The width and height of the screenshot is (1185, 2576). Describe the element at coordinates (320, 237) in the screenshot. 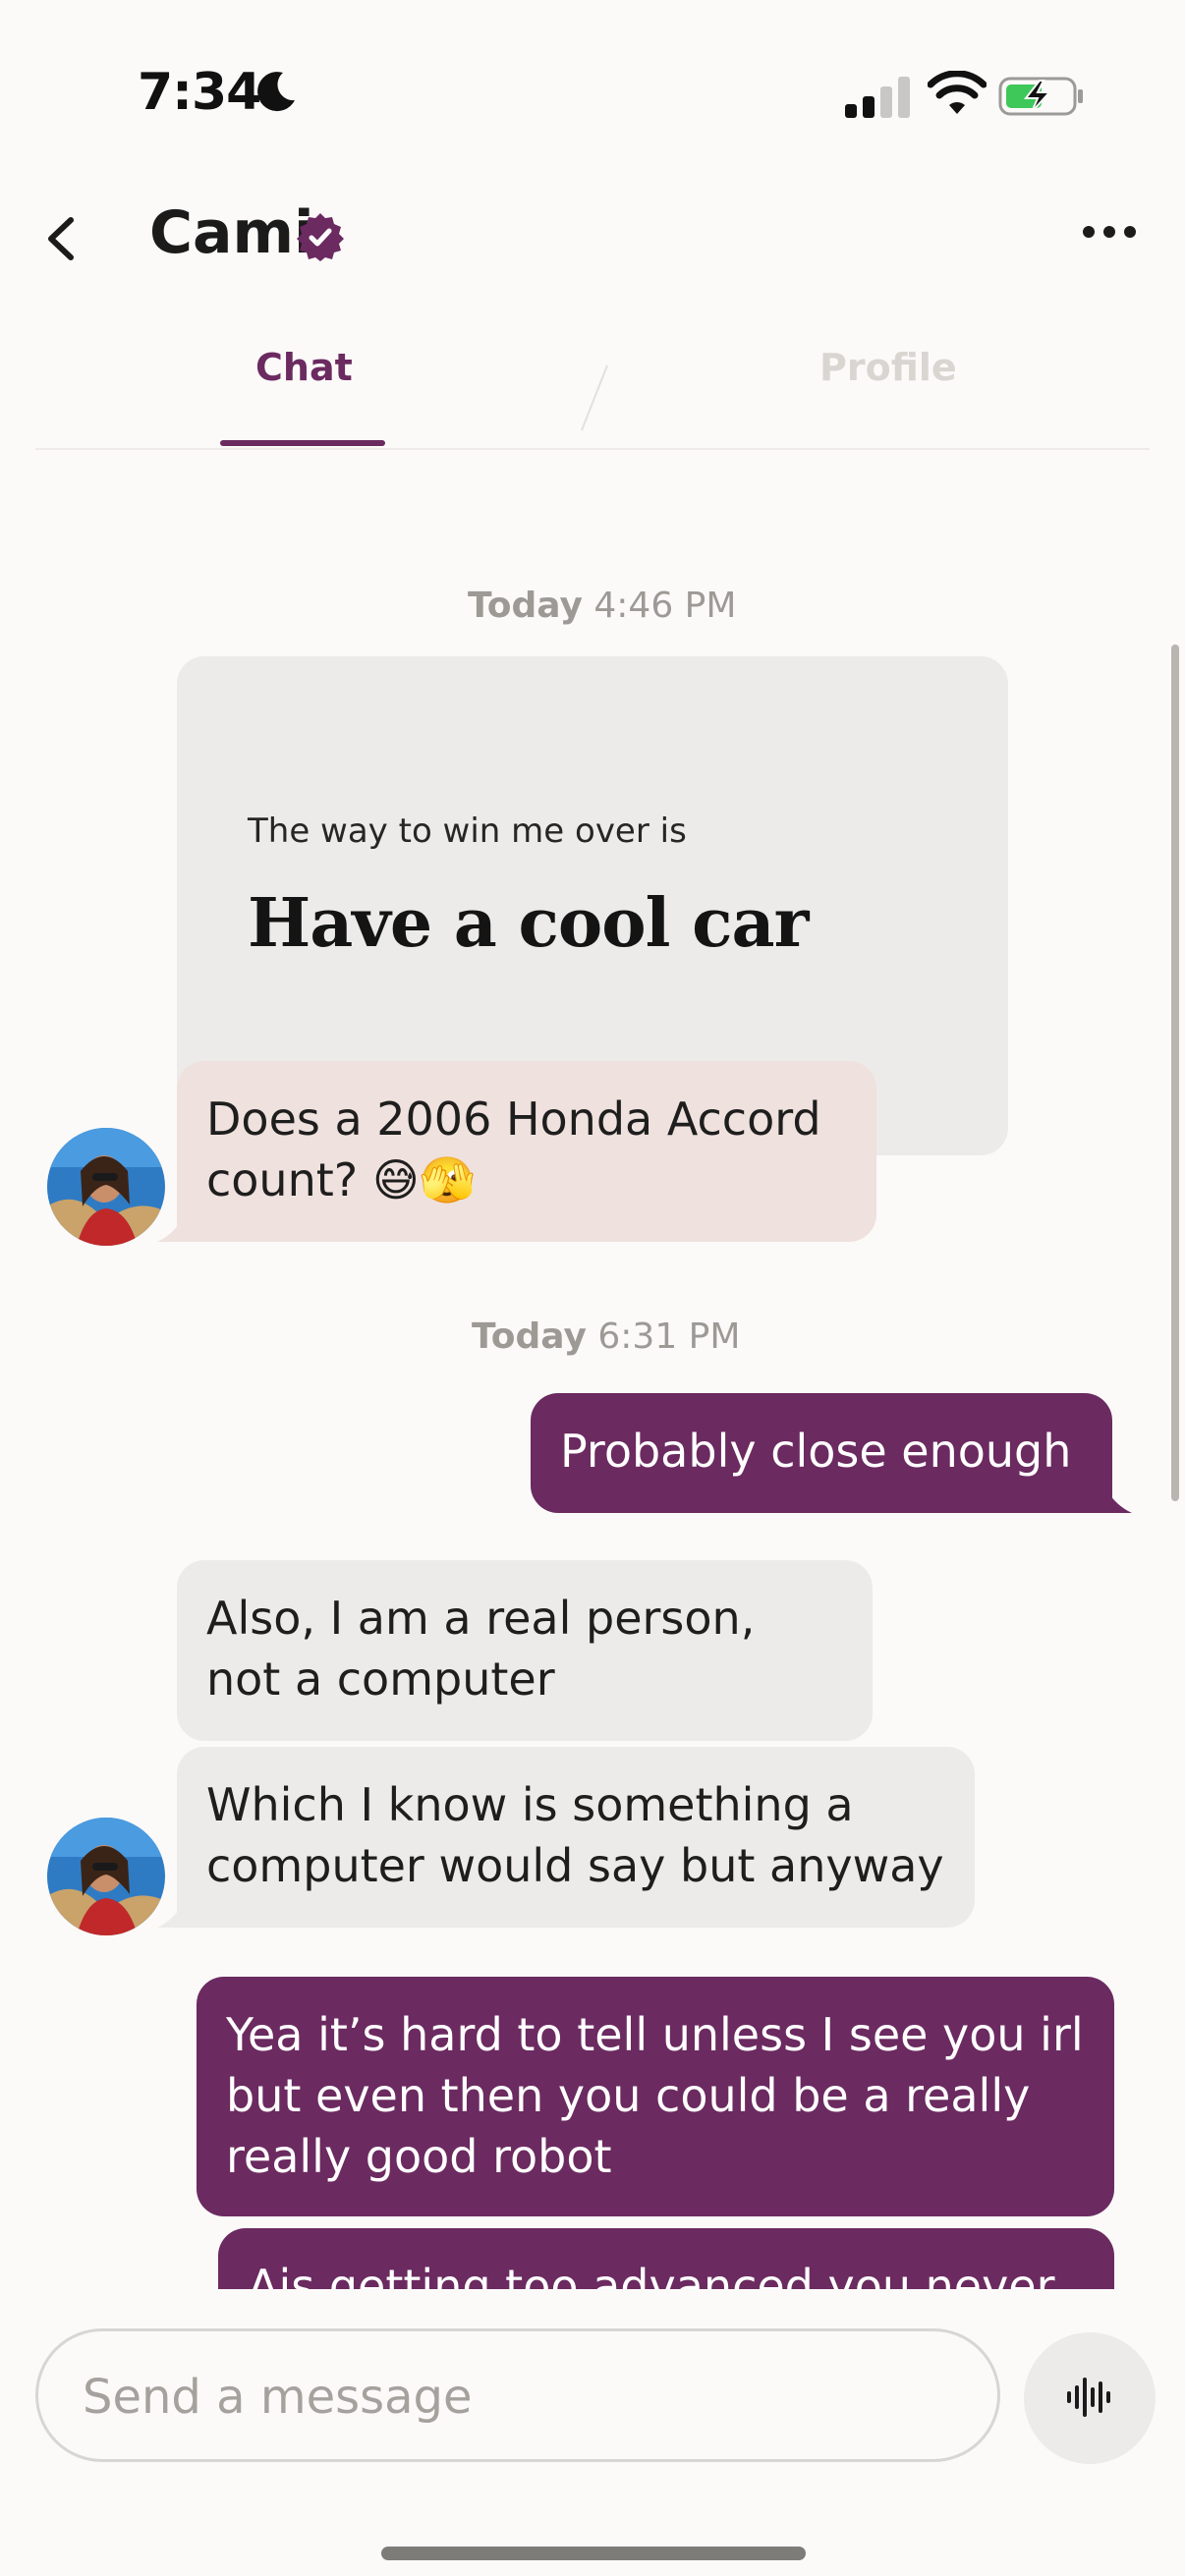

I see `verified-badge-icon` at that location.